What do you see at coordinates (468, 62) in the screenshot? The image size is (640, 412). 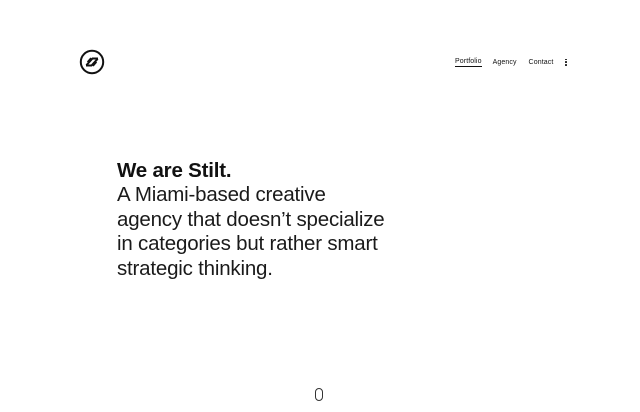 I see `nav-item-portfolio: Portfolio` at bounding box center [468, 62].